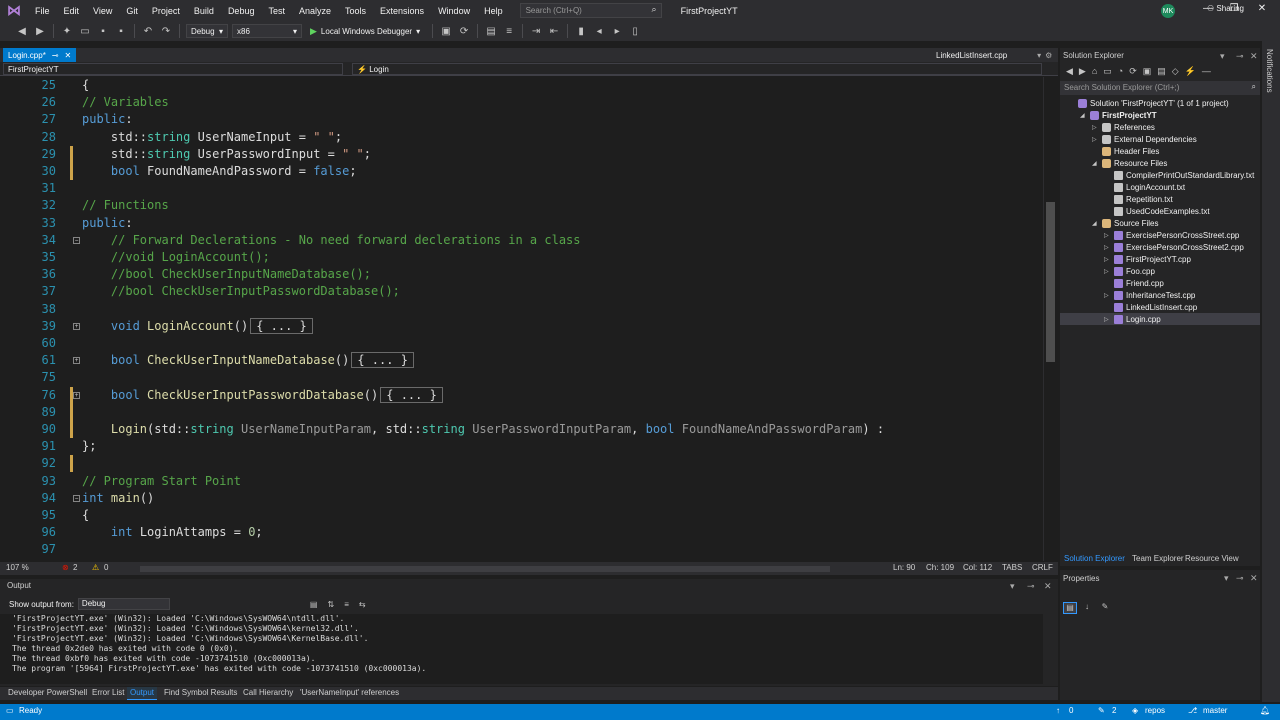 The image size is (1280, 720). I want to click on browser-icon: ▤, so click(491, 31).